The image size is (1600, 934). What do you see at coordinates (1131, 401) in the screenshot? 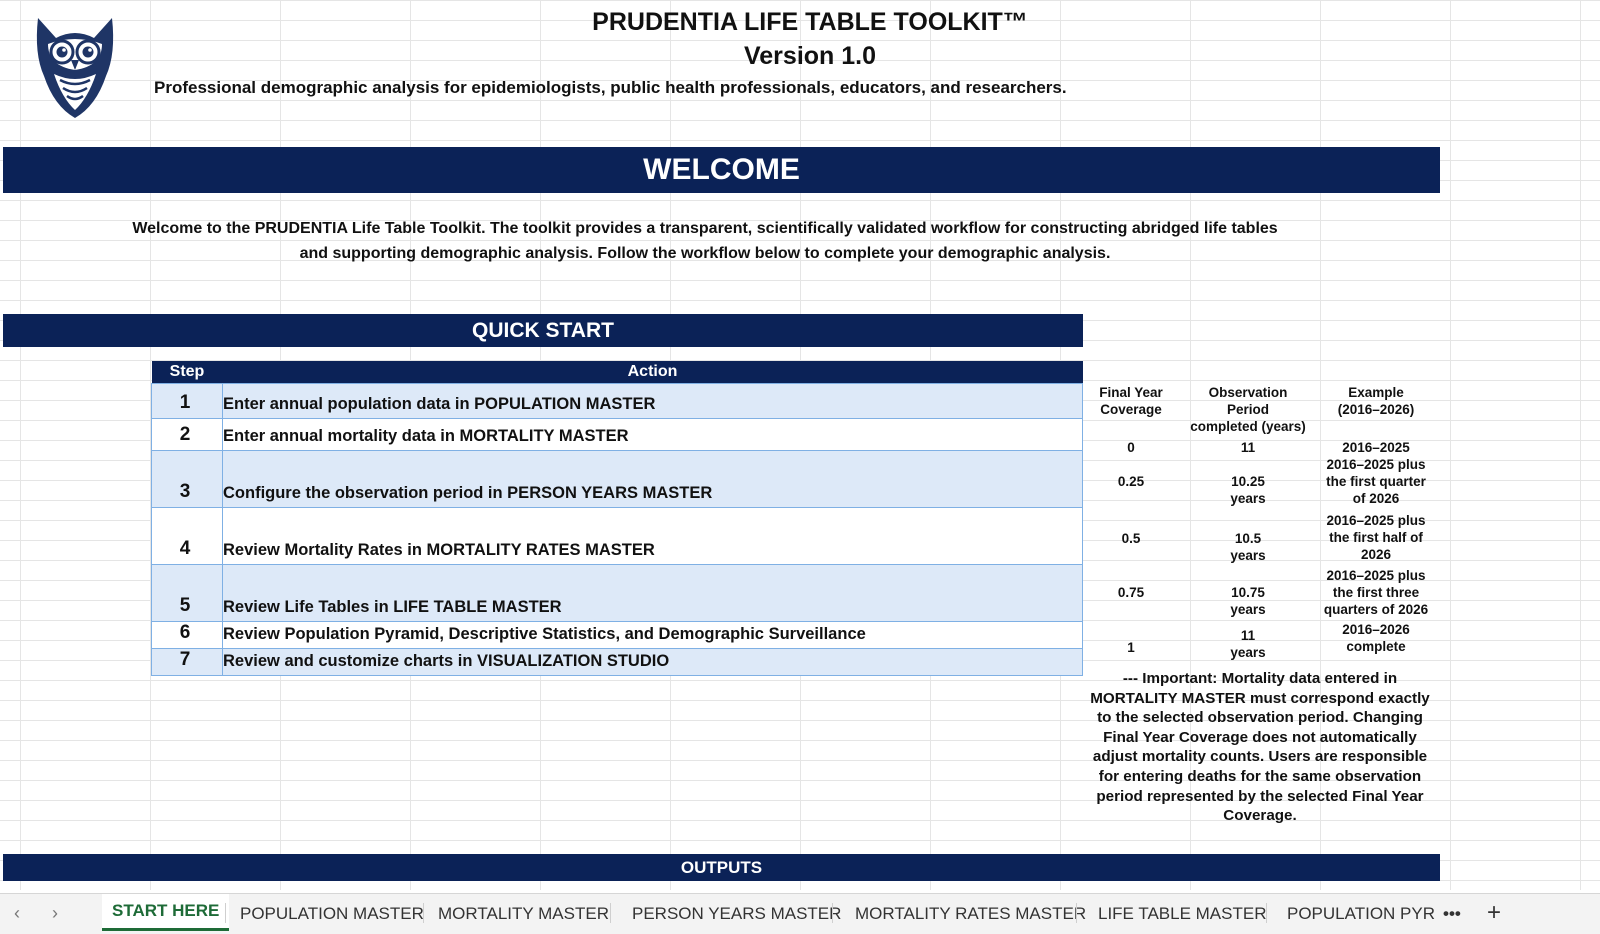
I see `final-year-coverage-header: Final Year Coverage` at bounding box center [1131, 401].